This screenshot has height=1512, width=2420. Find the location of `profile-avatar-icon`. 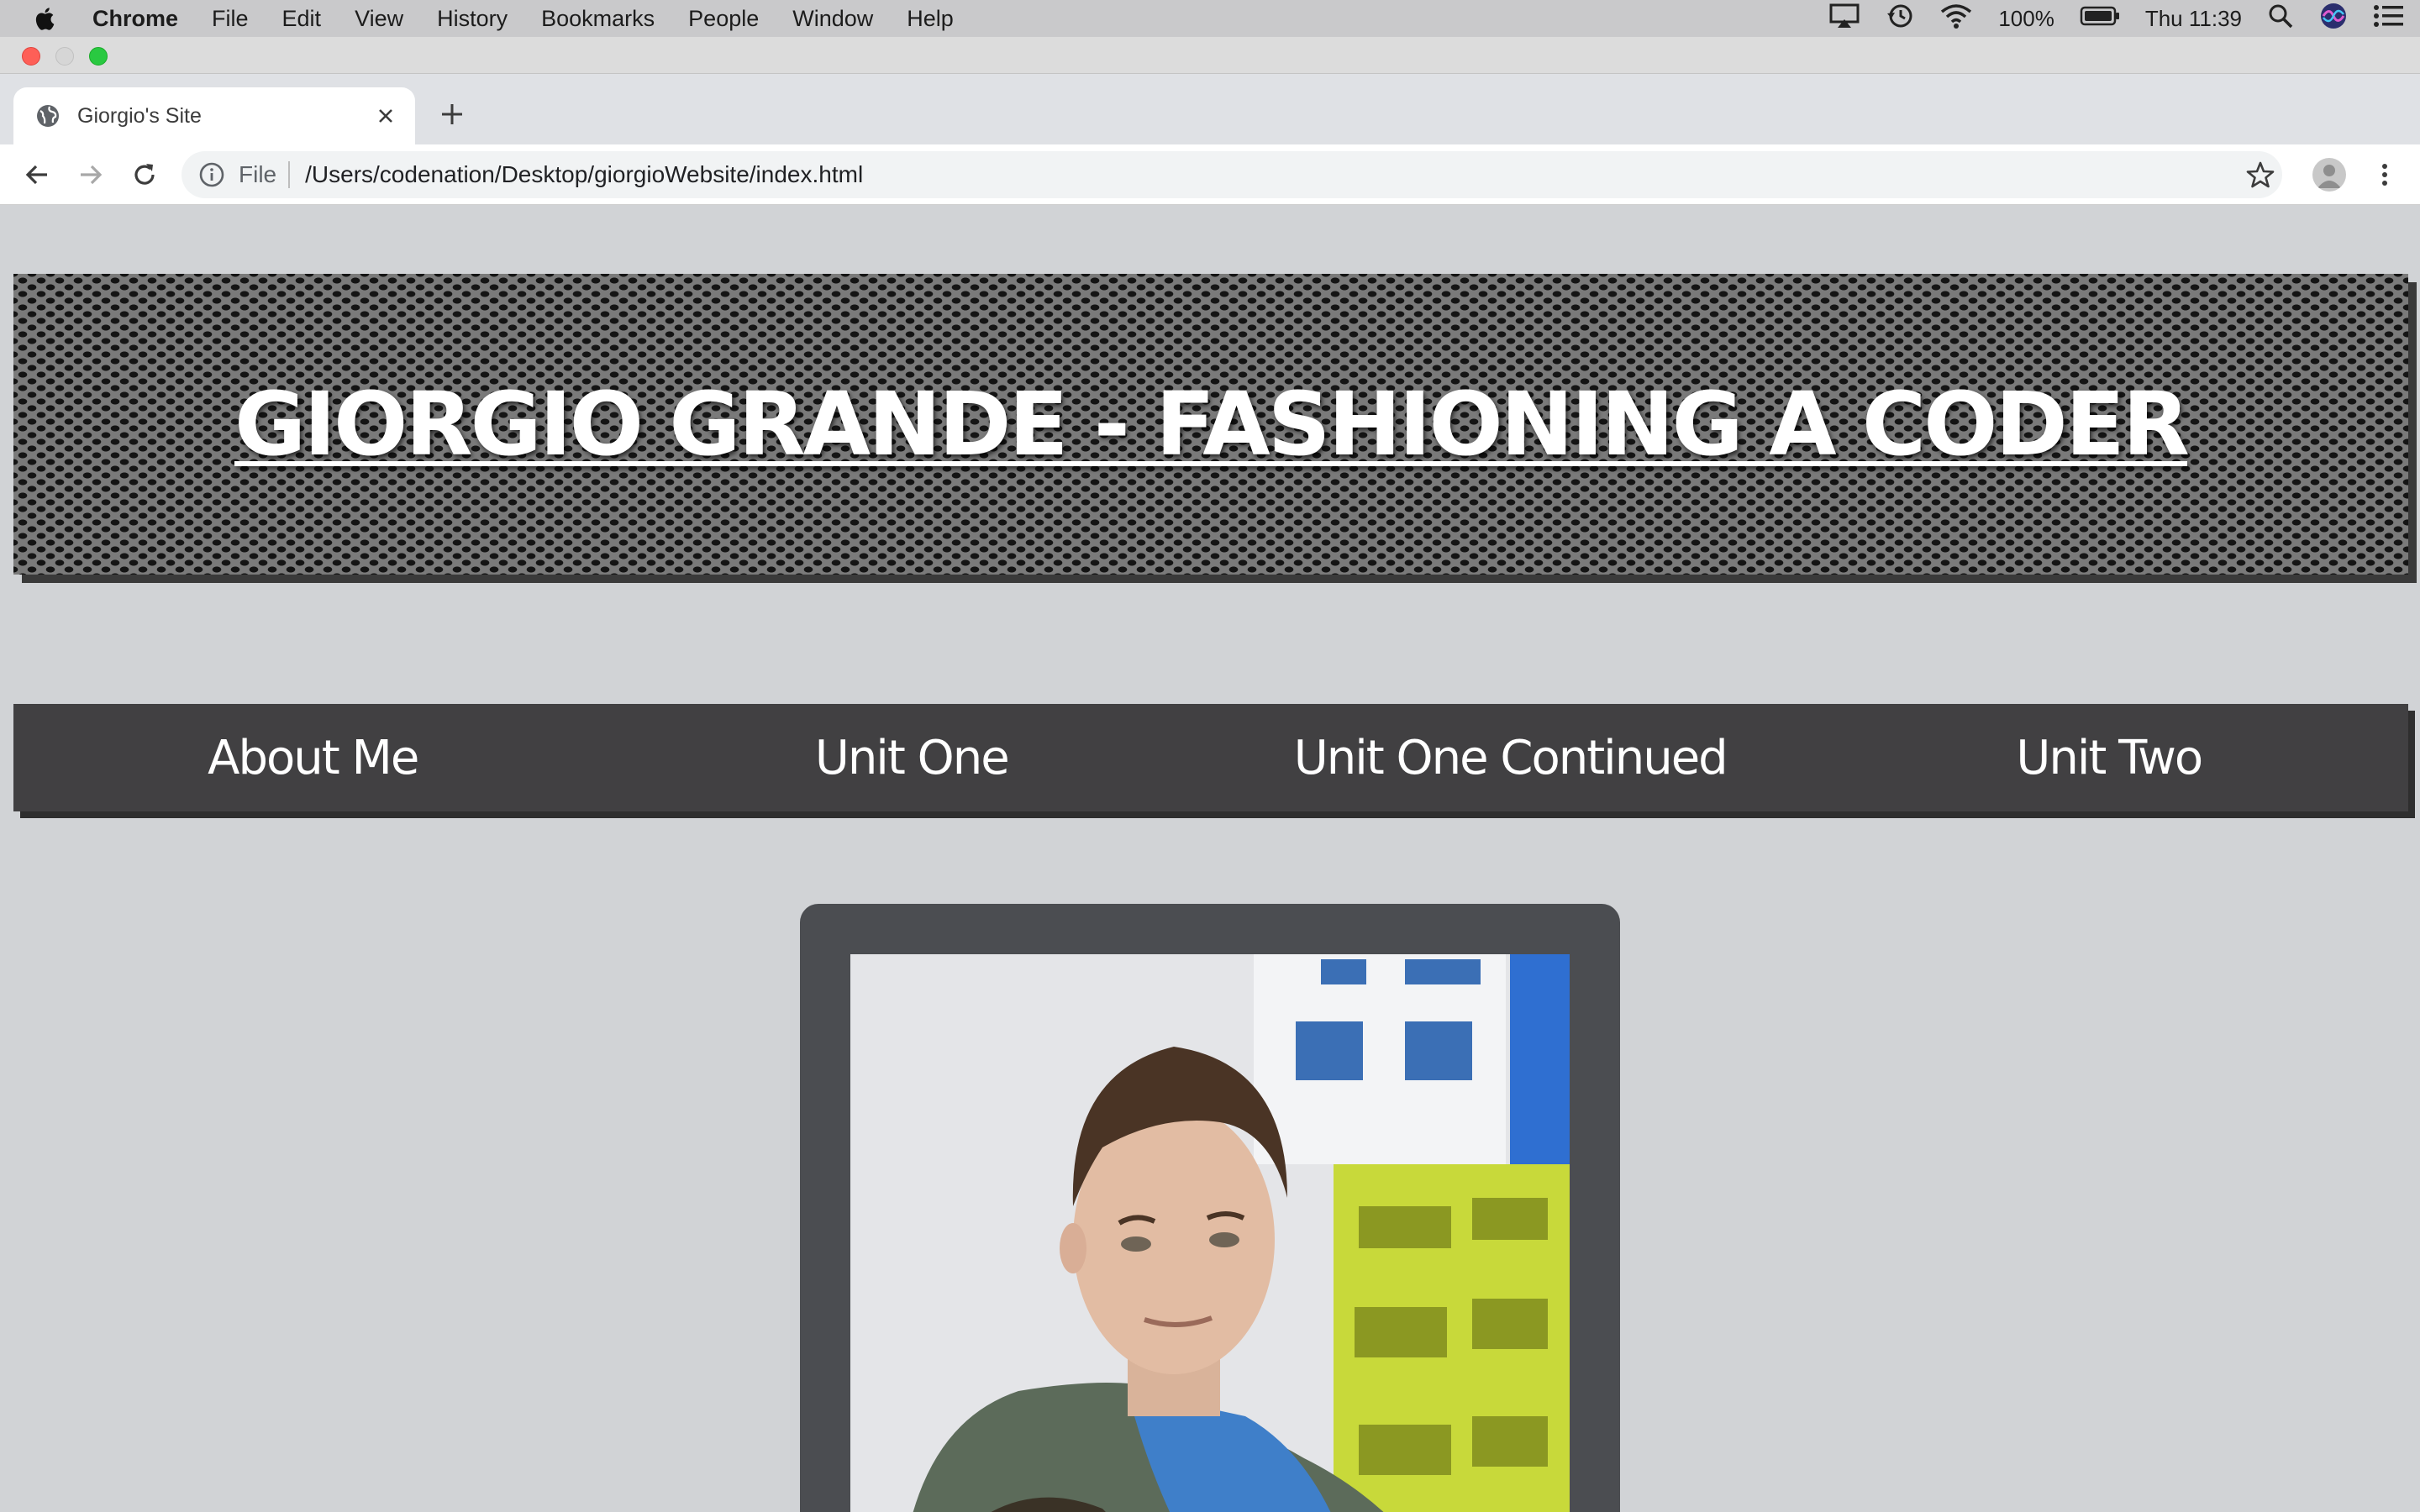

profile-avatar-icon is located at coordinates (2329, 175).